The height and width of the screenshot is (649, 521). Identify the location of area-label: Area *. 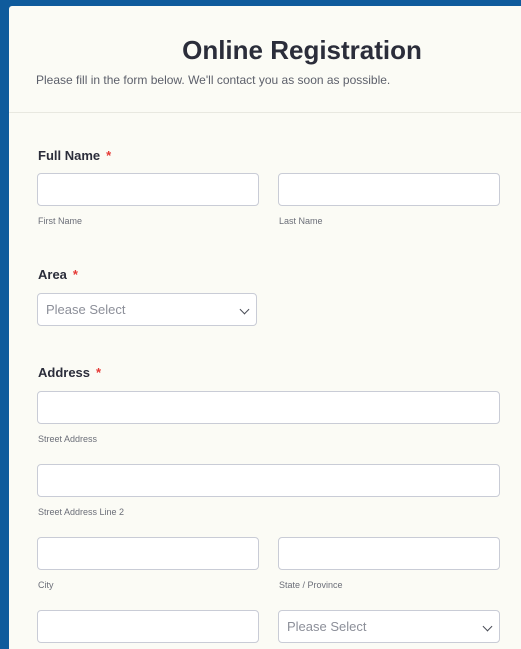
(58, 274).